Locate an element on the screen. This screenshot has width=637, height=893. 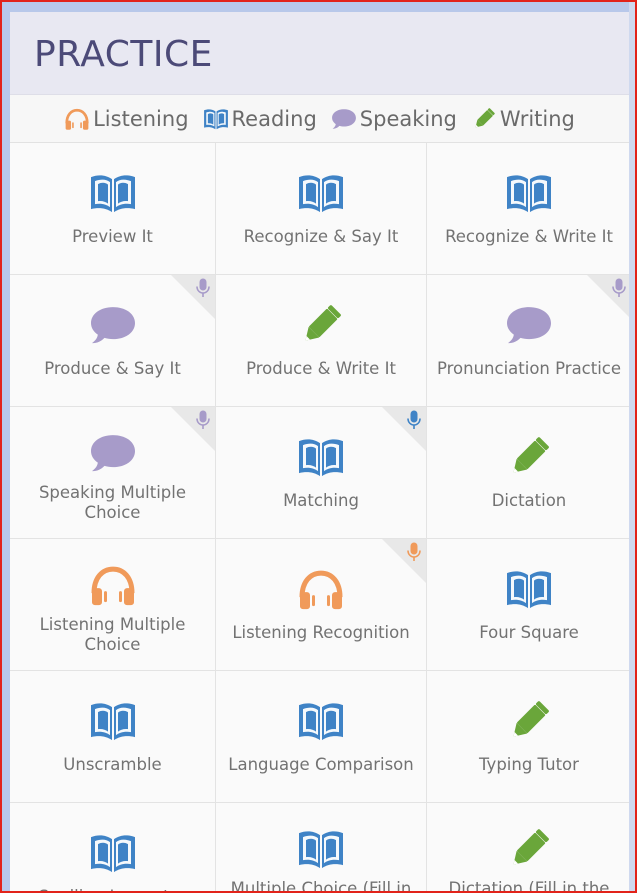
activity-label: Recognize & Write It is located at coordinates (529, 236).